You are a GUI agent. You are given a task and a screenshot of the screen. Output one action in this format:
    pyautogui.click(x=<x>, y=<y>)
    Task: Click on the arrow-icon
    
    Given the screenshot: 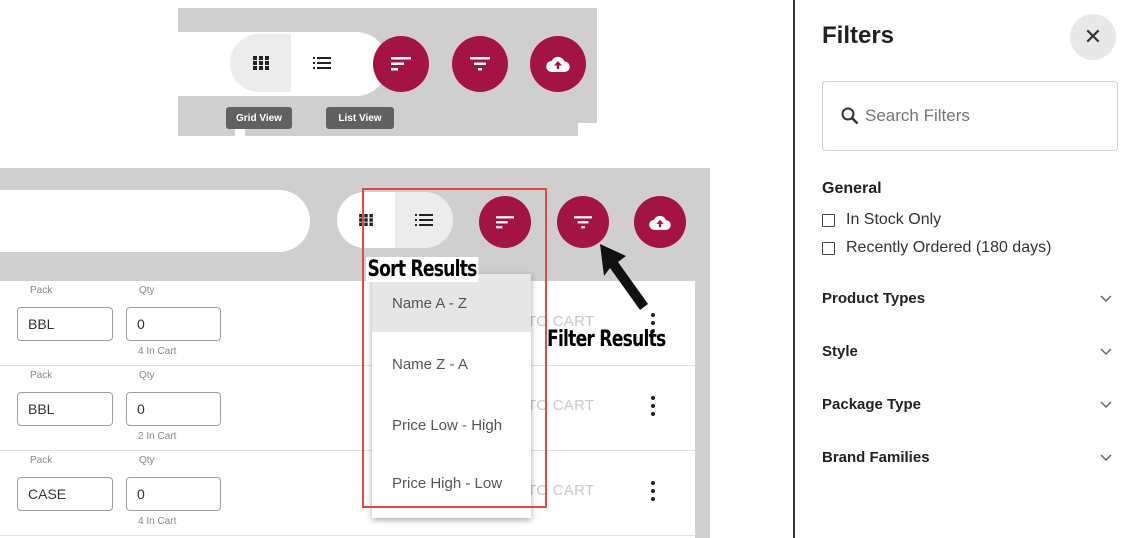 What is the action you would take?
    pyautogui.click(x=624, y=277)
    